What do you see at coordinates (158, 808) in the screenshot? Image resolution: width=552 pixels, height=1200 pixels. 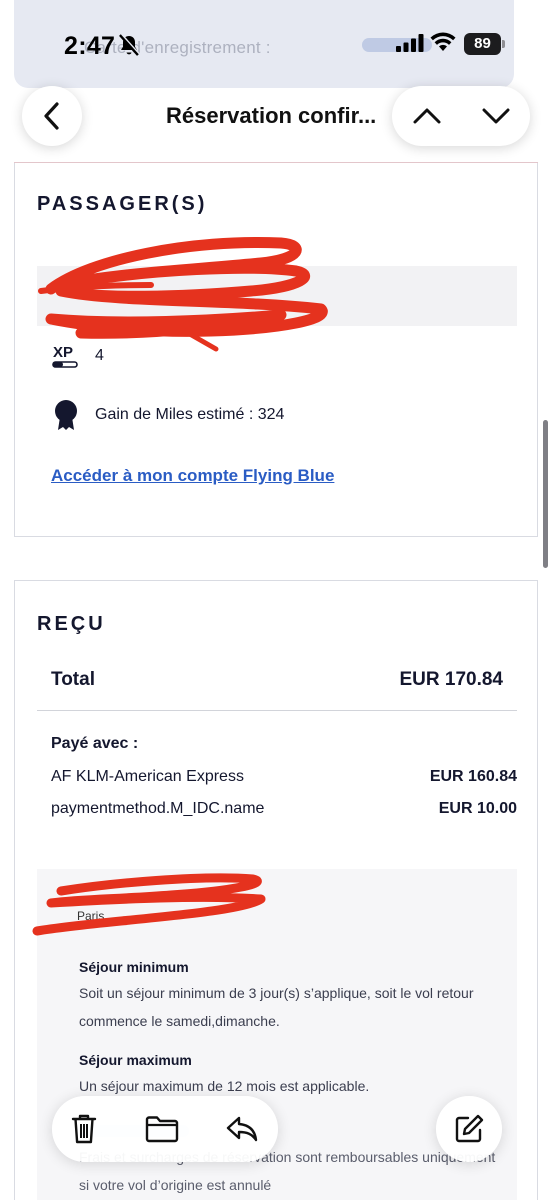 I see `payment-method: paymentmethod.M_IDC.name` at bounding box center [158, 808].